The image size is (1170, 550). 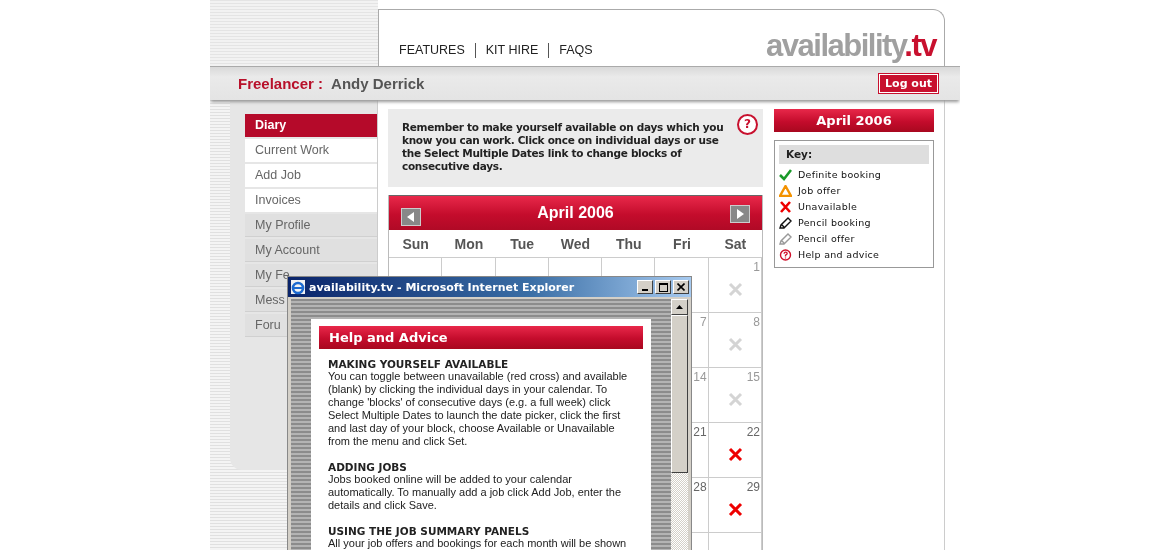 What do you see at coordinates (679, 307) in the screenshot?
I see `up-arrow-icon` at bounding box center [679, 307].